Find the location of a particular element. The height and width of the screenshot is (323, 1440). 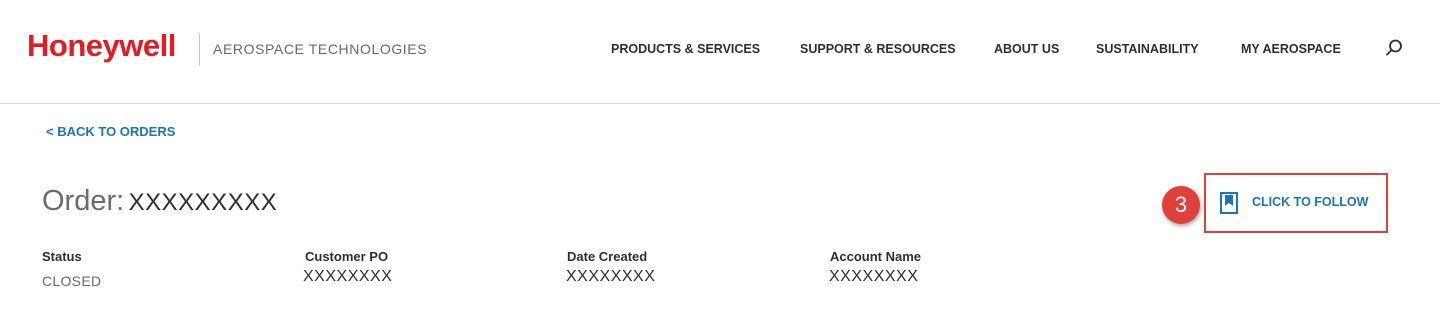

back-to-orders-link: < BACK TO ORDERS is located at coordinates (110, 132).